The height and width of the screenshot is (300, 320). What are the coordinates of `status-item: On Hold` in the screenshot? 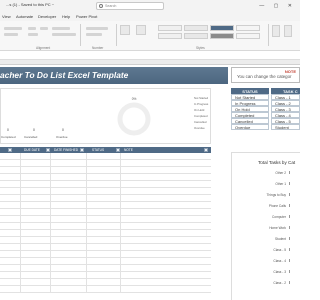 It's located at (250, 109).